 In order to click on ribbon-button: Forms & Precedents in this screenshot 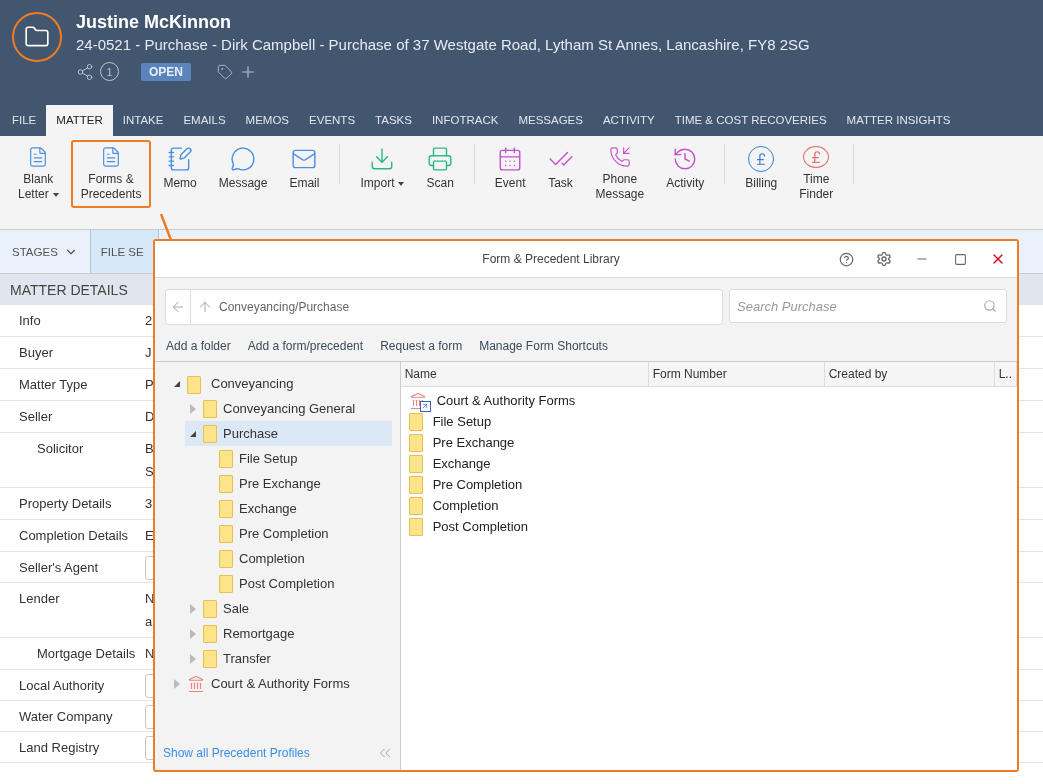, I will do `click(111, 174)`.